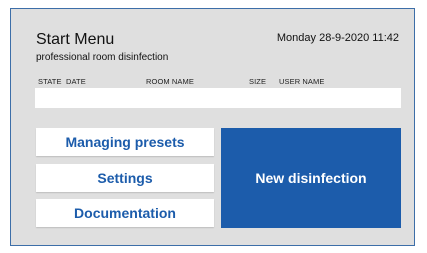 This screenshot has height=253, width=427. Describe the element at coordinates (102, 57) in the screenshot. I see `page-subtitle: professional room disinfection` at that location.